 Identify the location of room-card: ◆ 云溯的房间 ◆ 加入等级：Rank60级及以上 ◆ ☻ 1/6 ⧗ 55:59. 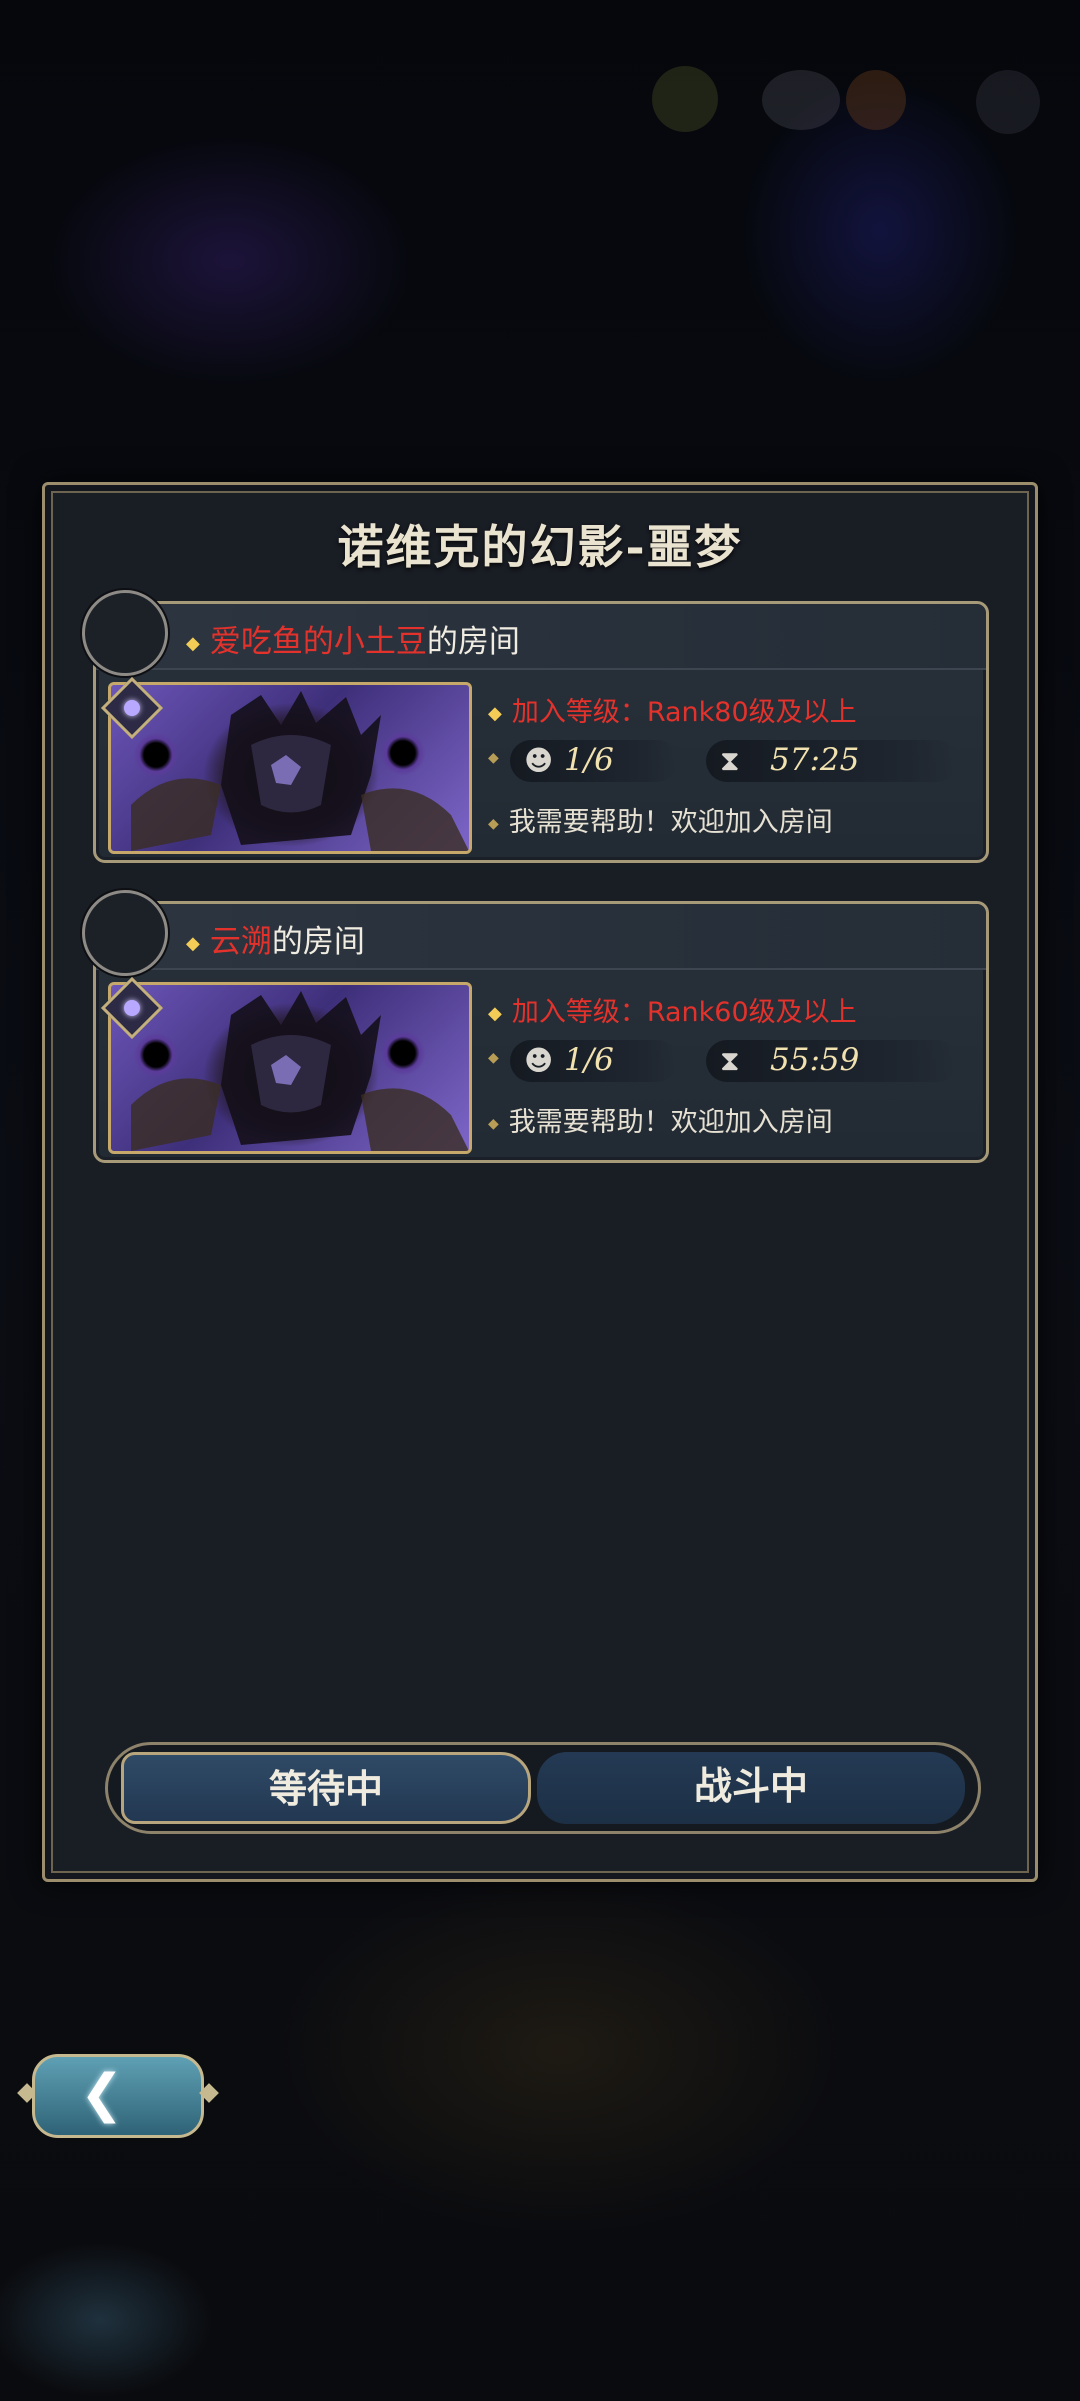
(535, 1026).